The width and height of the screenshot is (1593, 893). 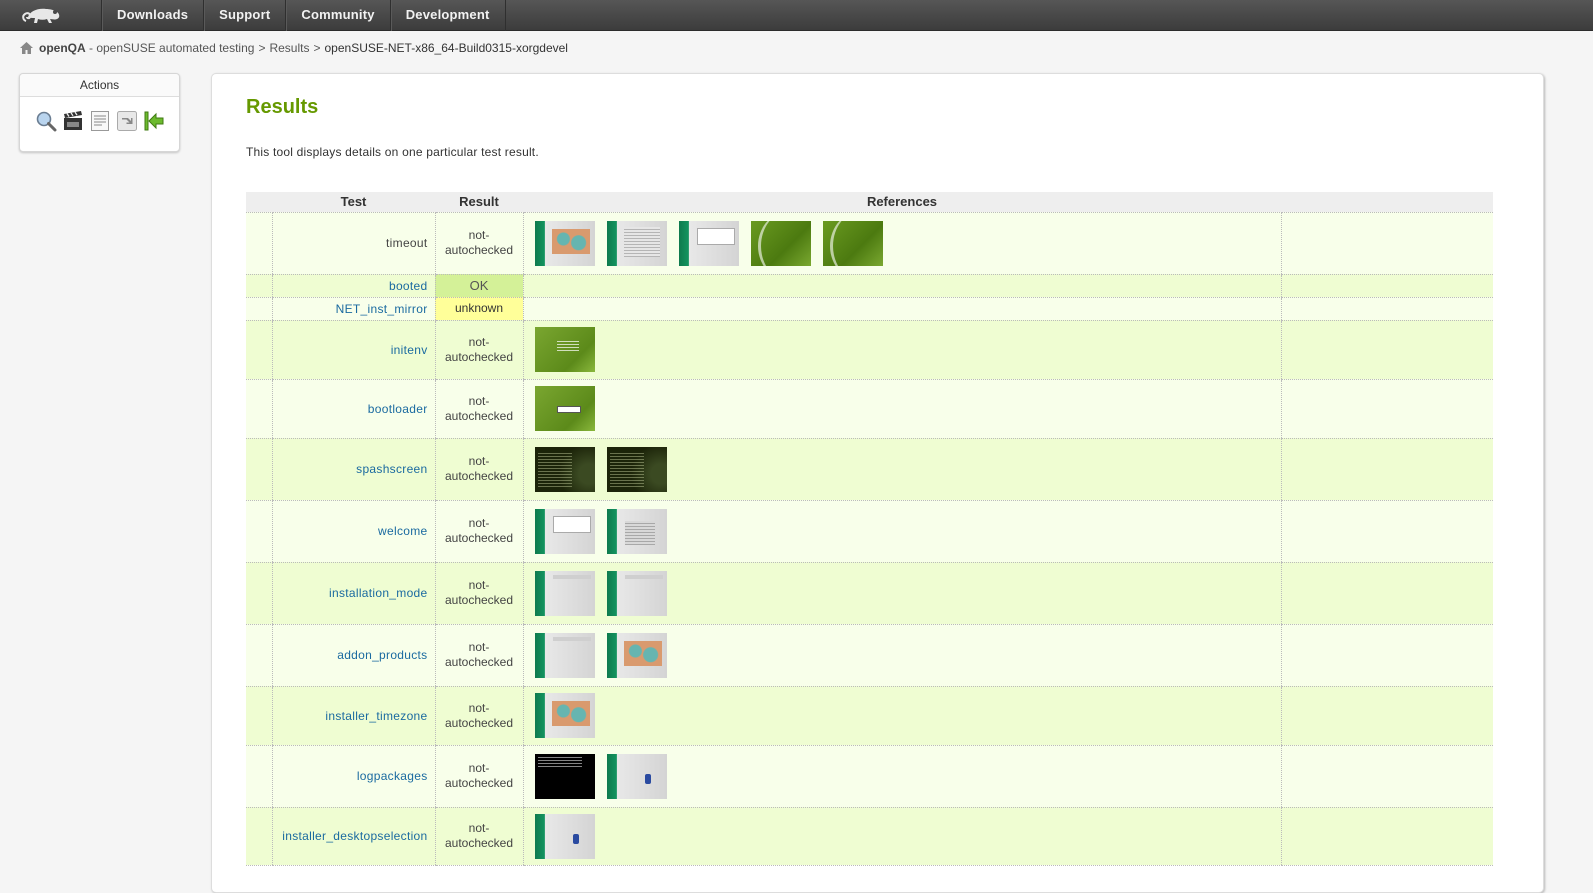 I want to click on actions-icons, so click(x=99, y=121).